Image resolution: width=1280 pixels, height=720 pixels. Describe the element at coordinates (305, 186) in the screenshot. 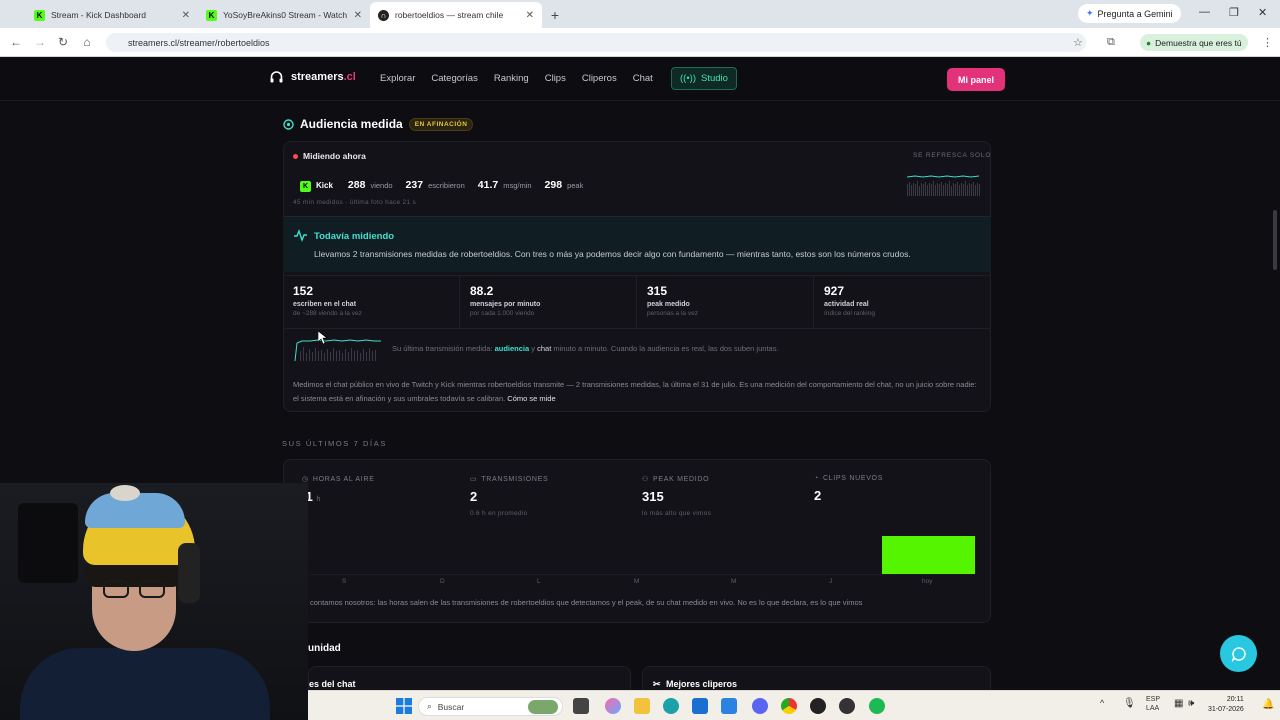

I see `kick-icon: K` at that location.